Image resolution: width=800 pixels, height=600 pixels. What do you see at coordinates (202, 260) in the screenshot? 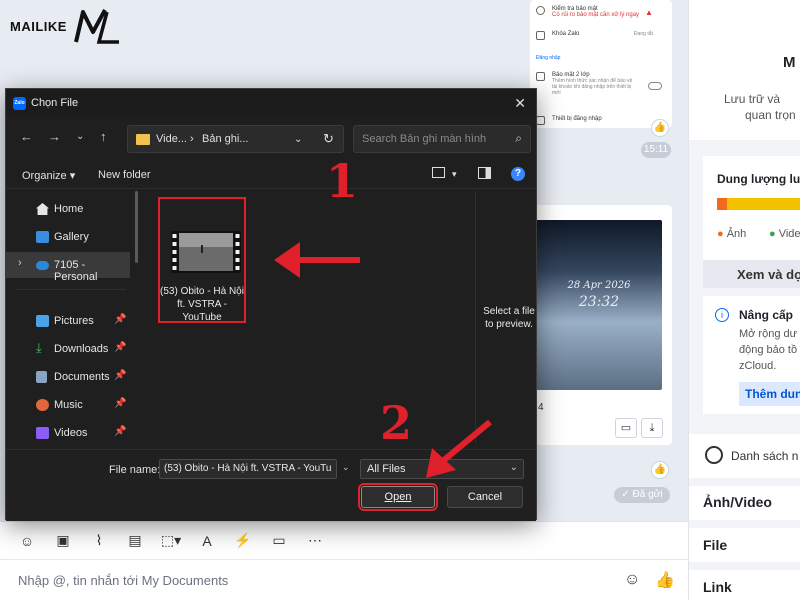
I see `file-item-video: (53) Obito - Hà Nội ft. VSTRA - YouTube` at bounding box center [202, 260].